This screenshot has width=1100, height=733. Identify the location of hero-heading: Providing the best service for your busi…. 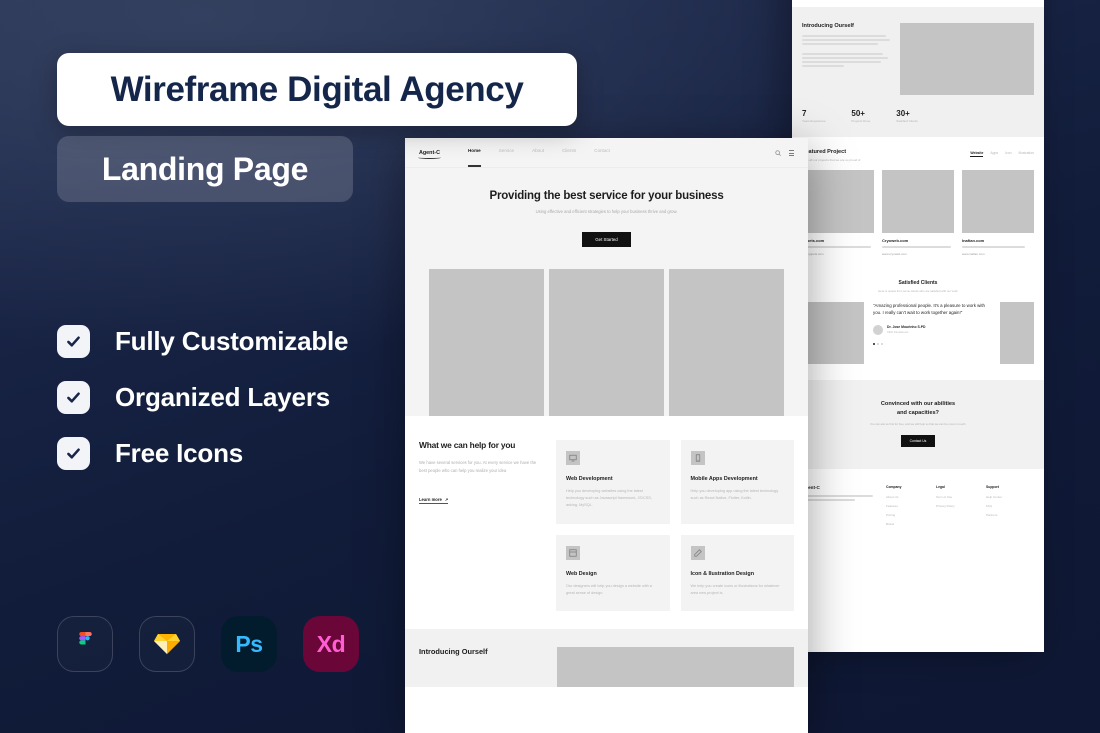
(606, 196).